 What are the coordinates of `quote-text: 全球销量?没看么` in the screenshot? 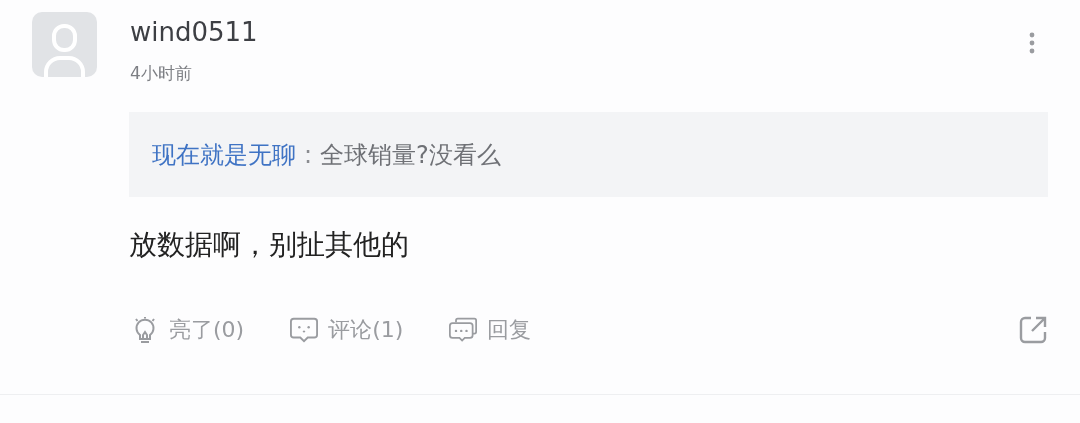 It's located at (410, 155).